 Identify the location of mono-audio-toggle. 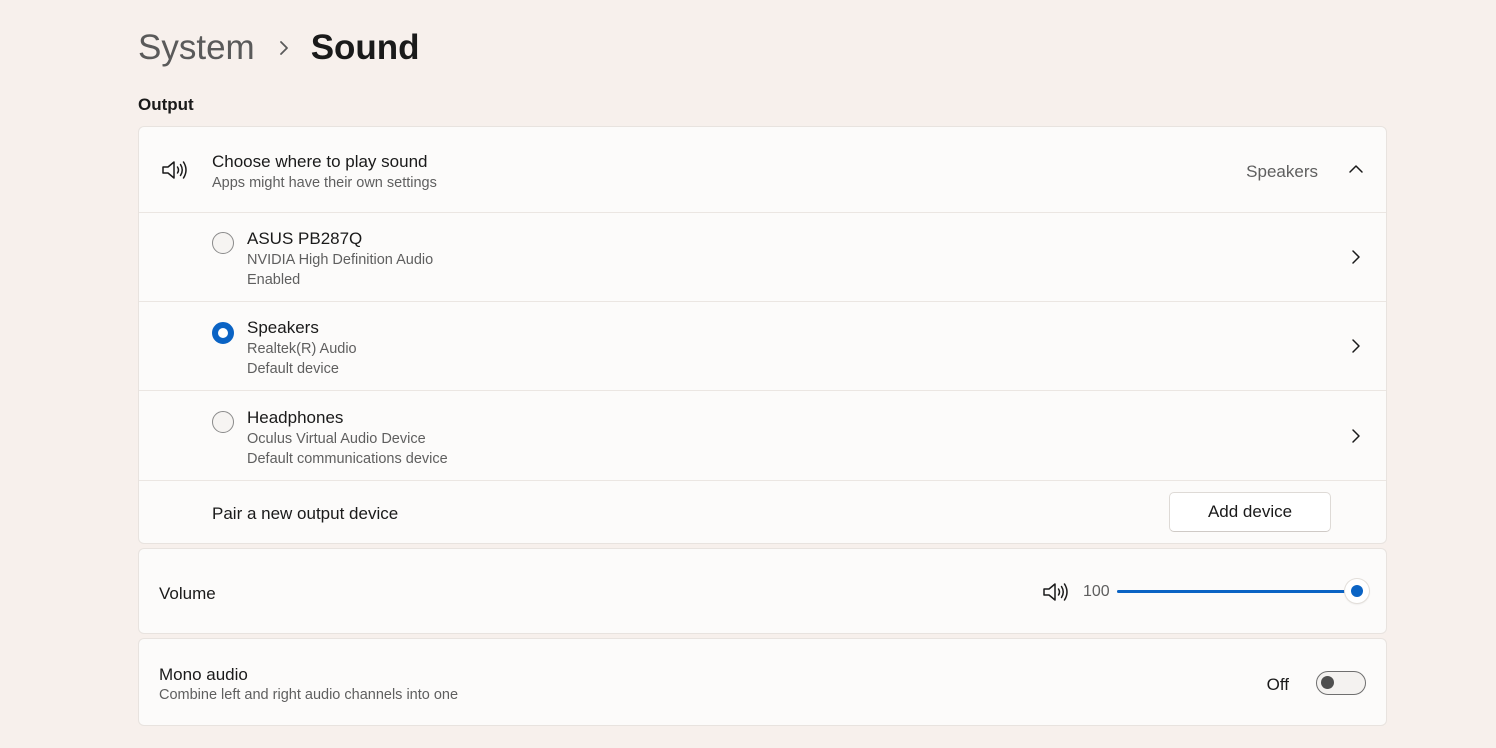
(1341, 683).